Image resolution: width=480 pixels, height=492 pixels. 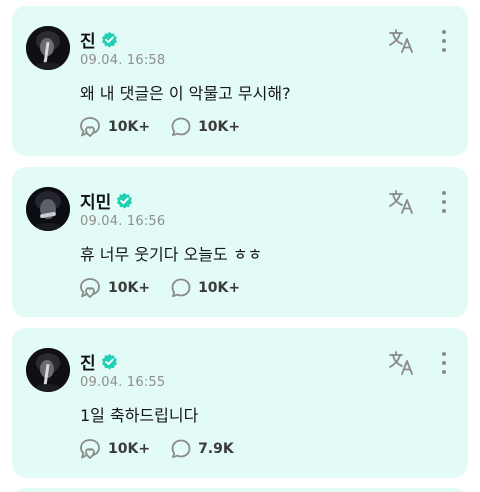 What do you see at coordinates (139, 415) in the screenshot?
I see `post-message: 1일 축하드립니다` at bounding box center [139, 415].